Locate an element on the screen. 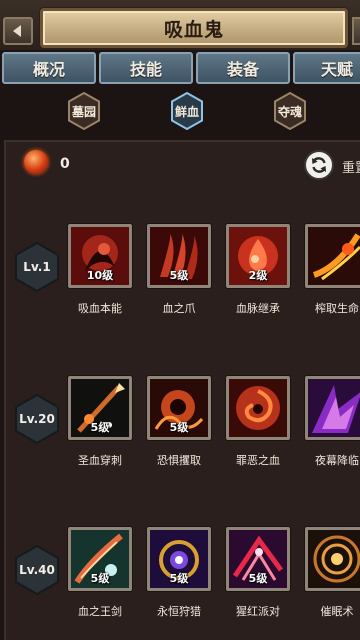  subtab-soul-reap: 夺魂 is located at coordinates (290, 111).